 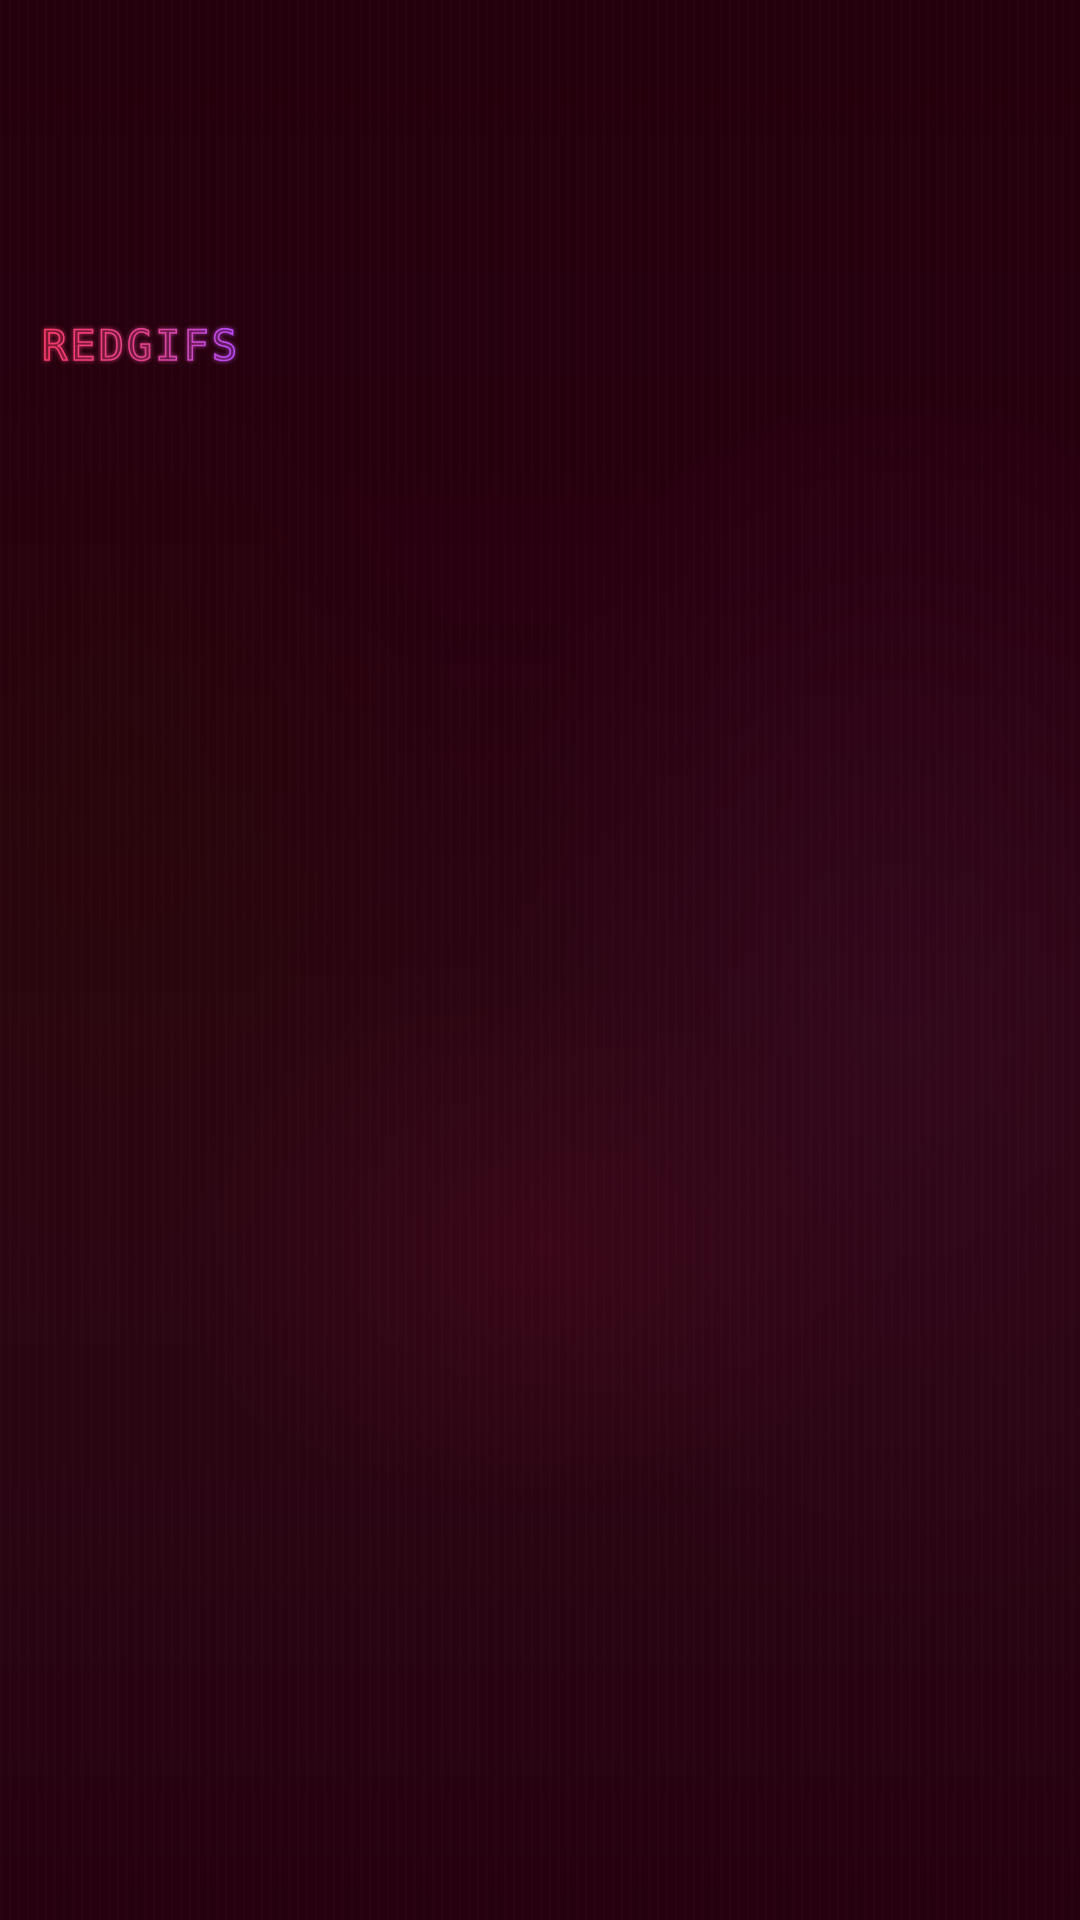 I want to click on redgifs-wordmark-icon: REDGIFS, so click(x=140, y=345).